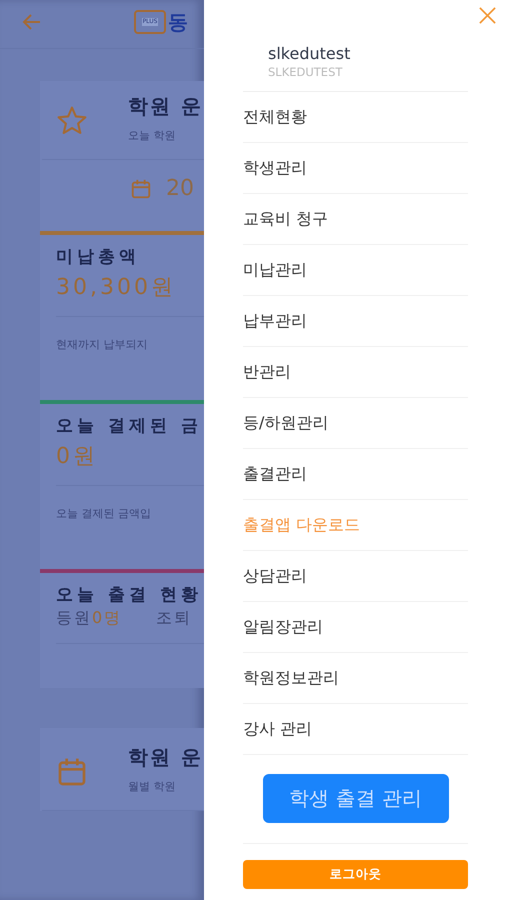 The image size is (506, 900). I want to click on menu-item: 상담관리, so click(355, 576).